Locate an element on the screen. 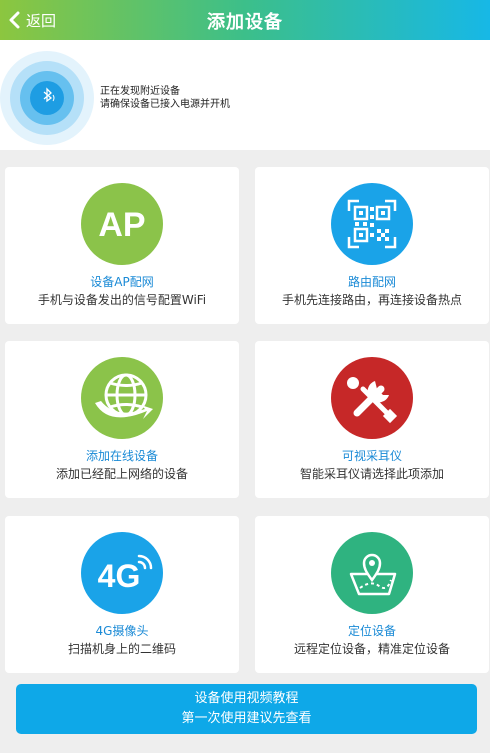  4g-icon: 4G is located at coordinates (122, 573).